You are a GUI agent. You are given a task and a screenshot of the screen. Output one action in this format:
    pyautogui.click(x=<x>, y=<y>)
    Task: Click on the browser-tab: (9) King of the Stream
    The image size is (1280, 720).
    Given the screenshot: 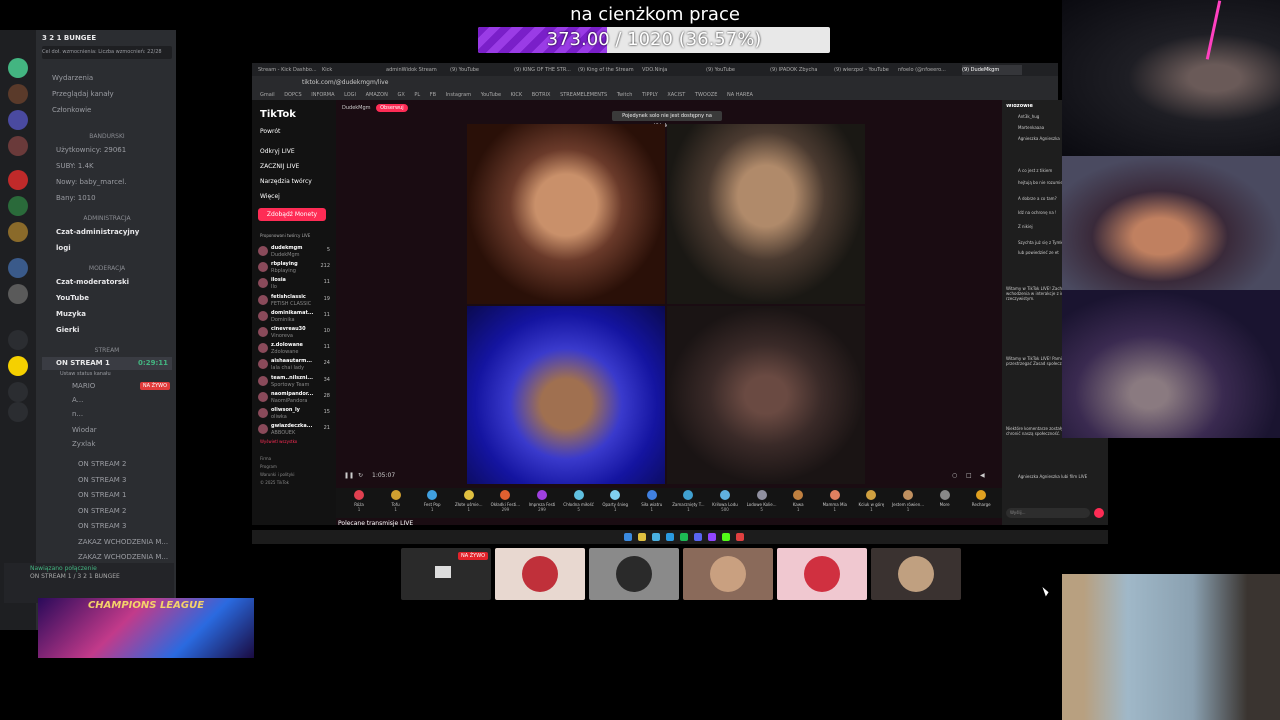 What is the action you would take?
    pyautogui.click(x=608, y=70)
    